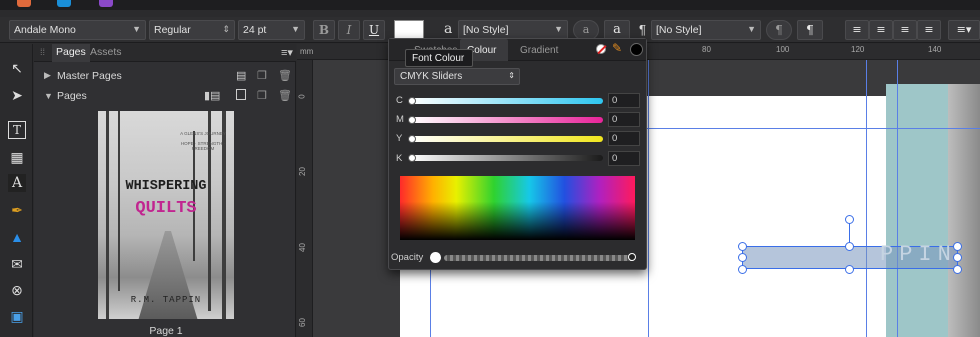  What do you see at coordinates (897, 198) in the screenshot?
I see `column-guide` at bounding box center [897, 198].